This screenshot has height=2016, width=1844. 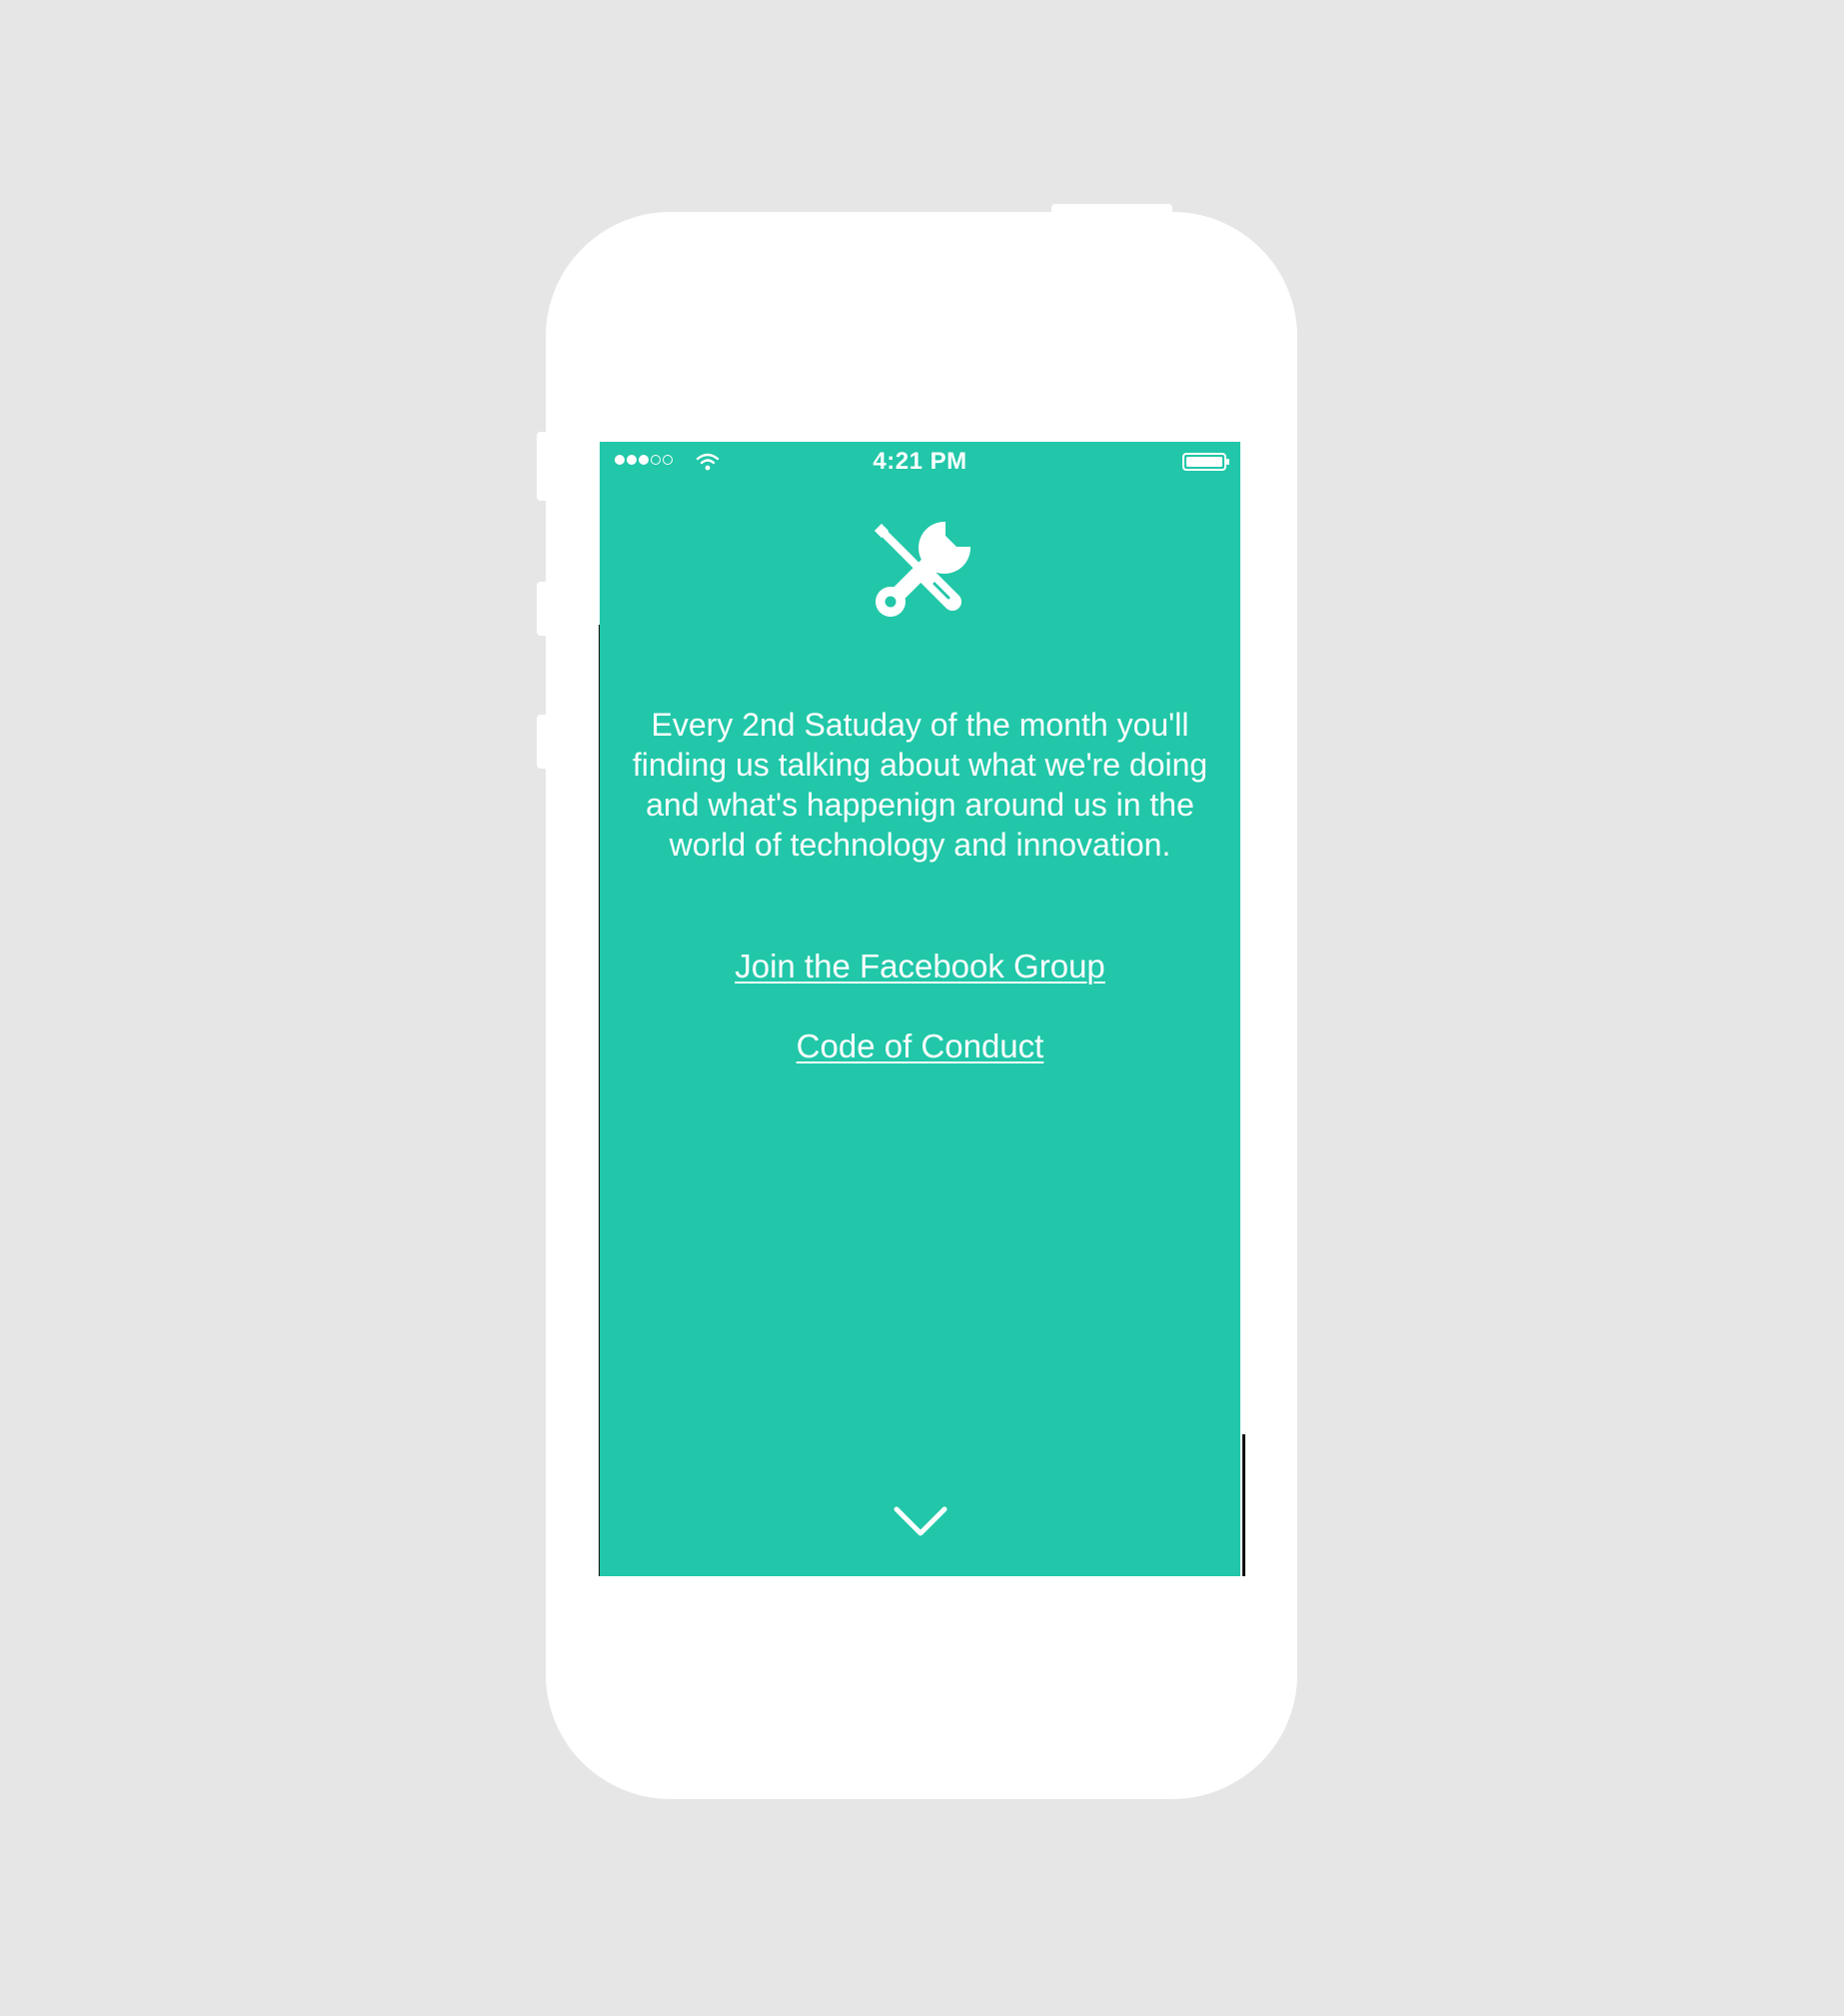 What do you see at coordinates (1205, 462) in the screenshot?
I see `battery-icon` at bounding box center [1205, 462].